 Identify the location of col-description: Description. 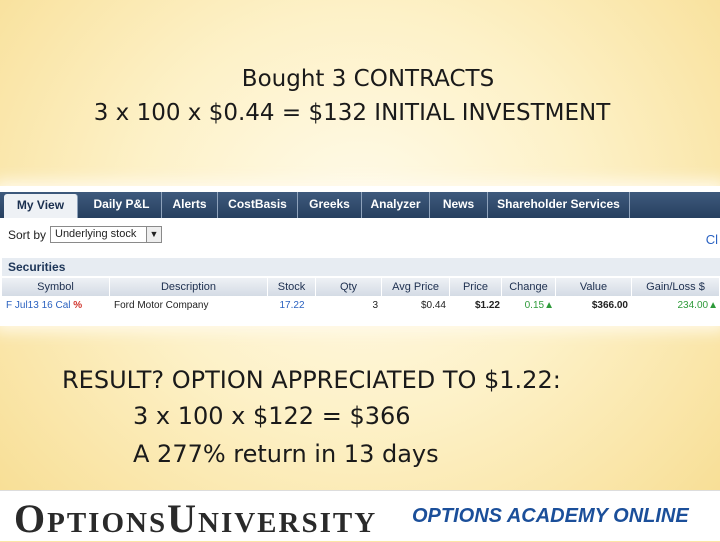
(189, 287).